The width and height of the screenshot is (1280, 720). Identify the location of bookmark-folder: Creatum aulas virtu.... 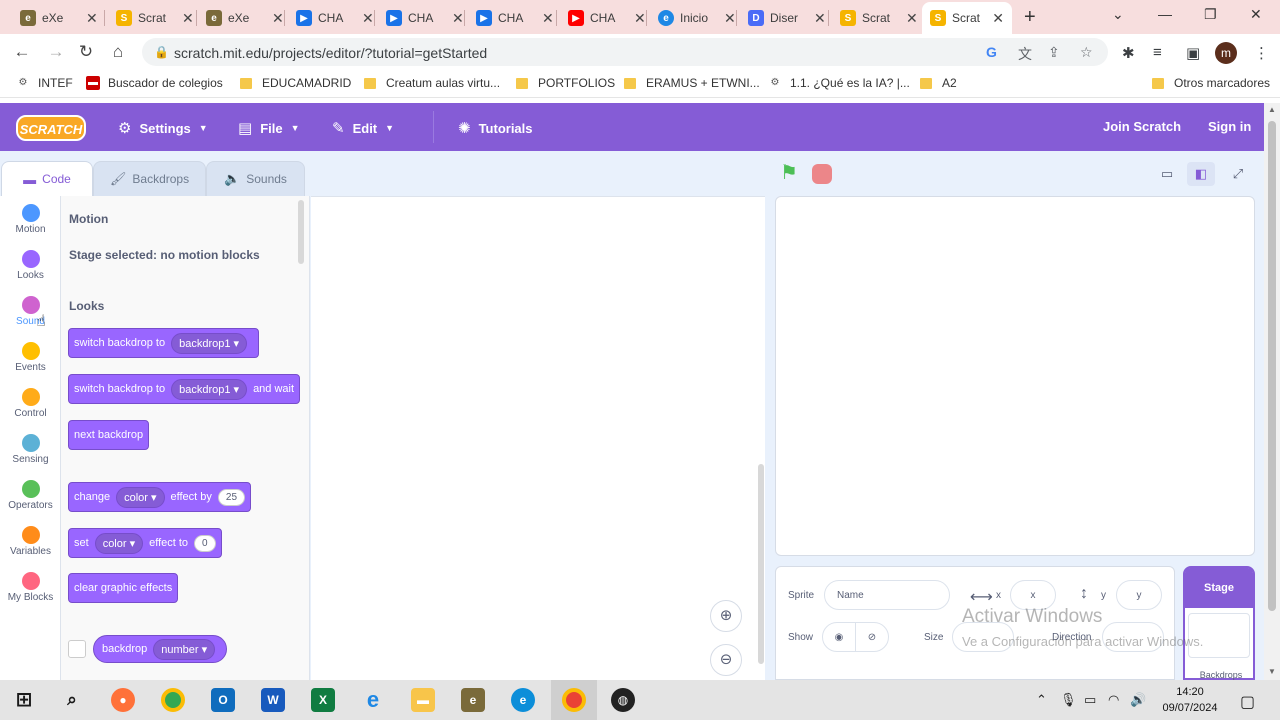
(432, 83).